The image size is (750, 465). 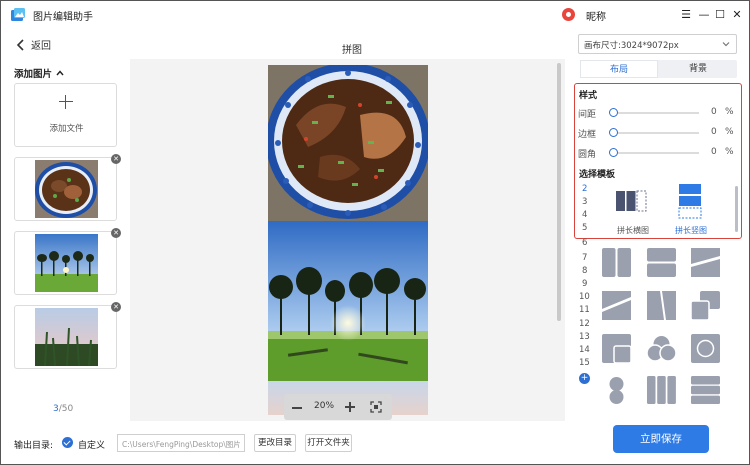 What do you see at coordinates (297, 407) in the screenshot?
I see `zoom-out-icon` at bounding box center [297, 407].